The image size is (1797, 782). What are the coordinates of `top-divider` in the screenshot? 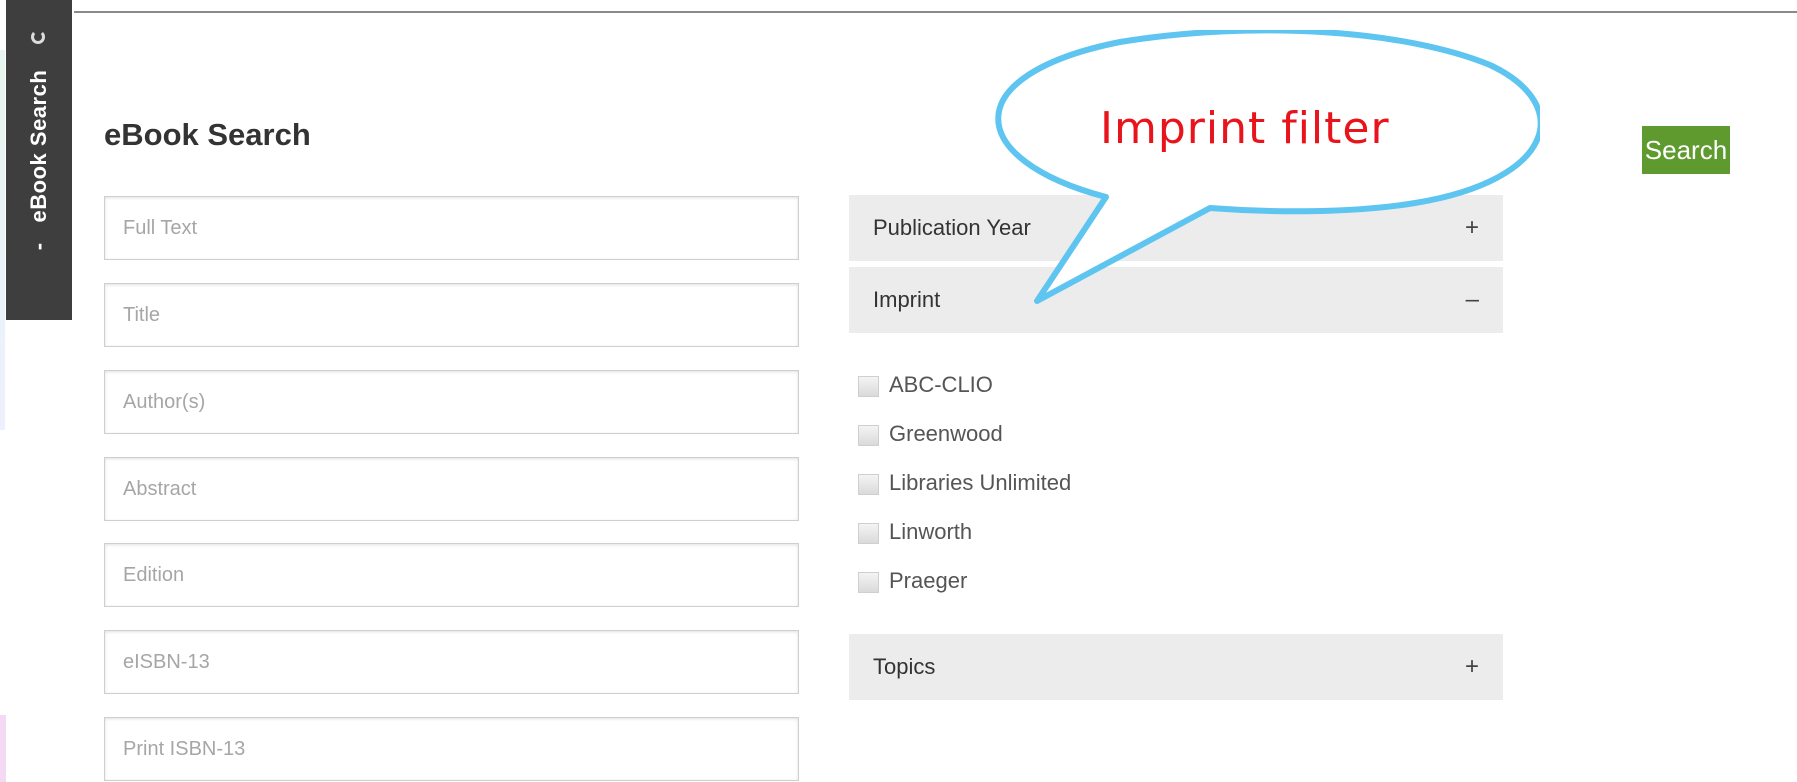 It's located at (935, 12).